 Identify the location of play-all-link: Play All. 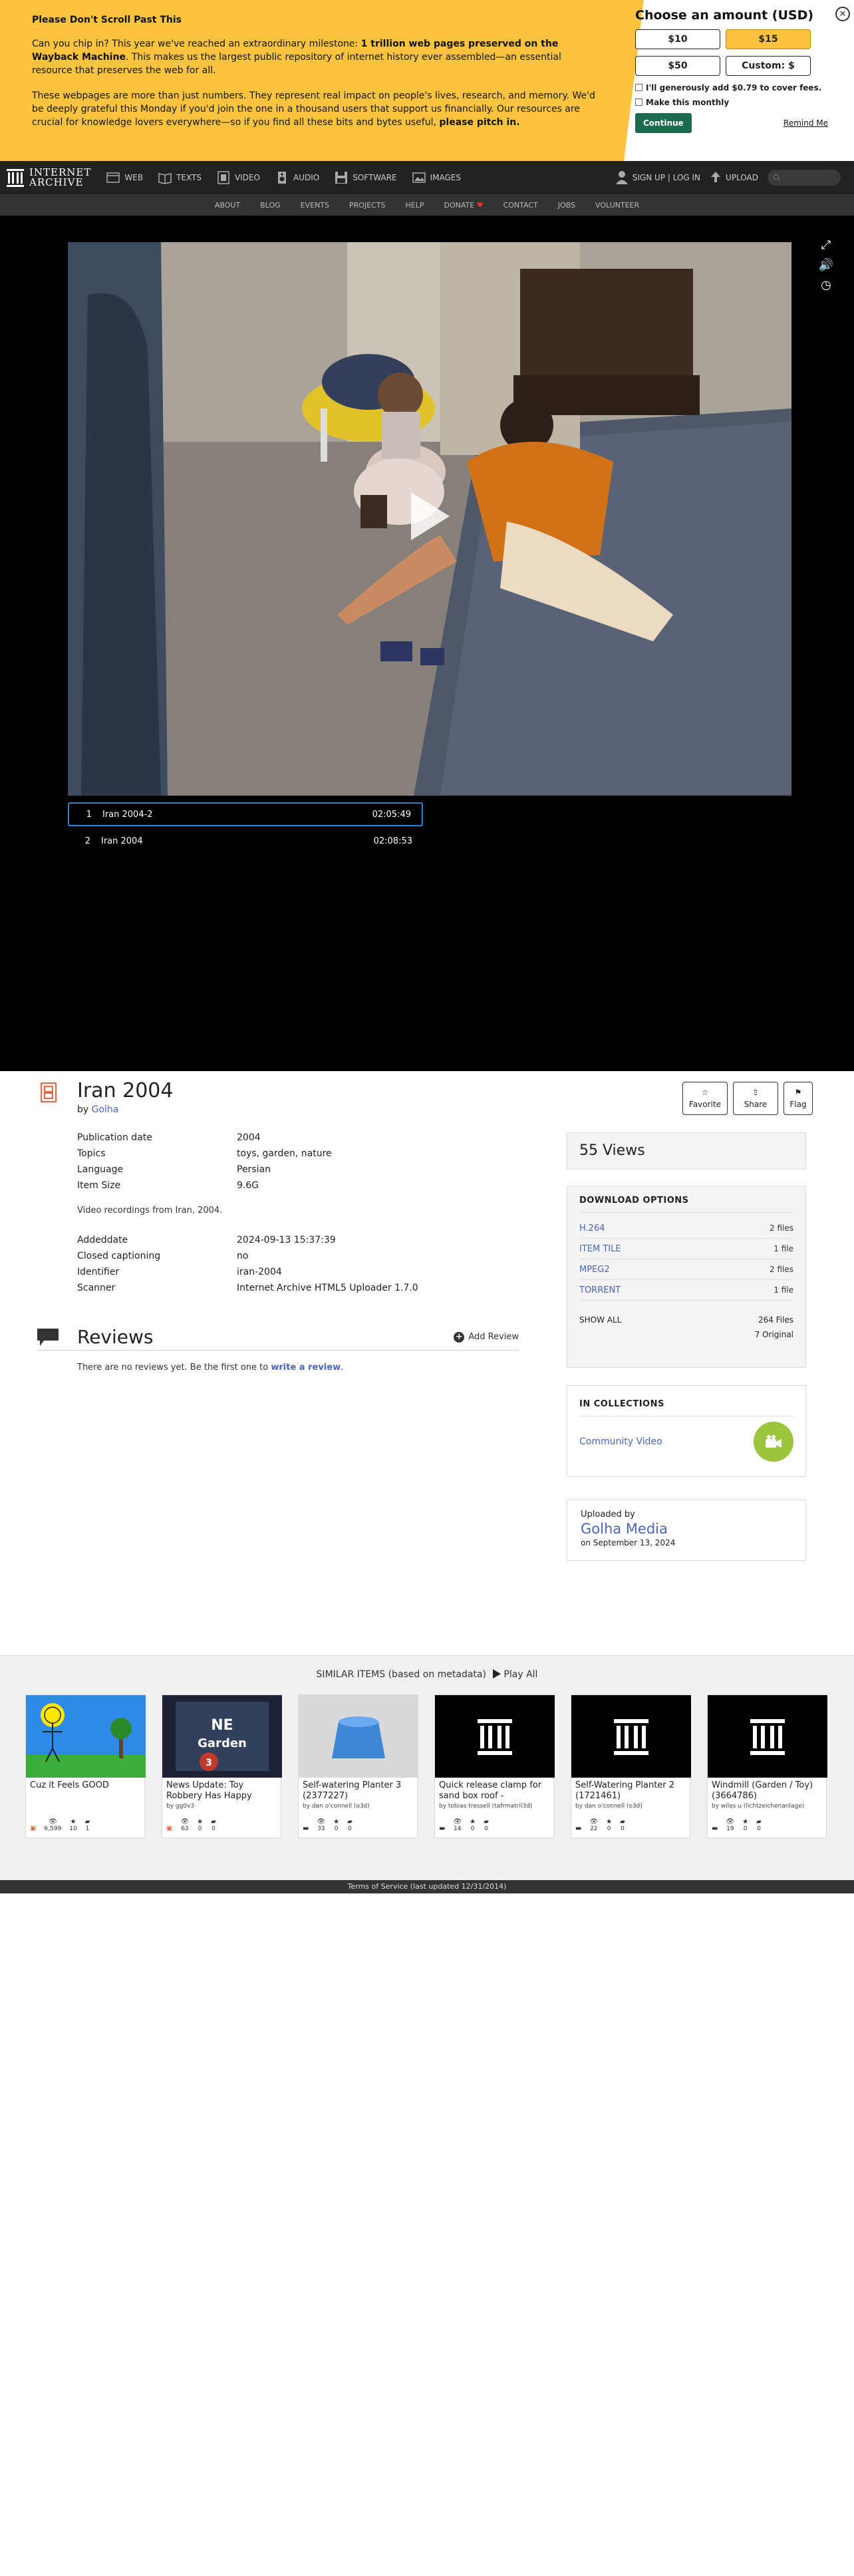
(520, 1674).